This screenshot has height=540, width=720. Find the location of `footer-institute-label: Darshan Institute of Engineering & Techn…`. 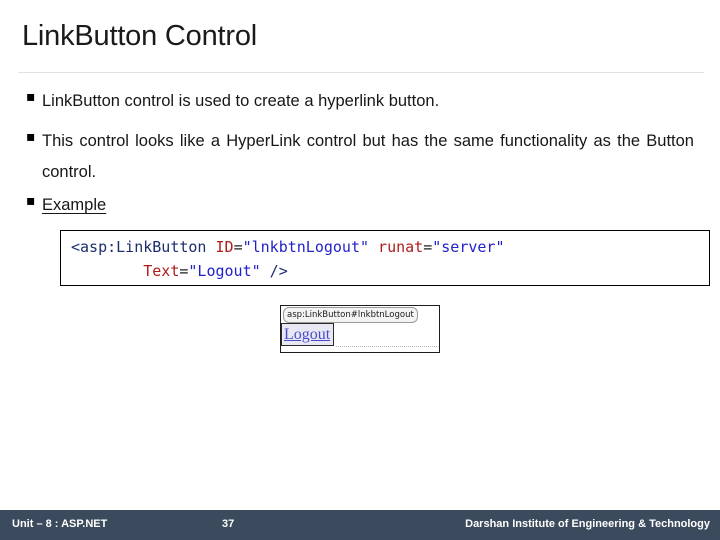

footer-institute-label: Darshan Institute of Engineering & Techn… is located at coordinates (587, 524).